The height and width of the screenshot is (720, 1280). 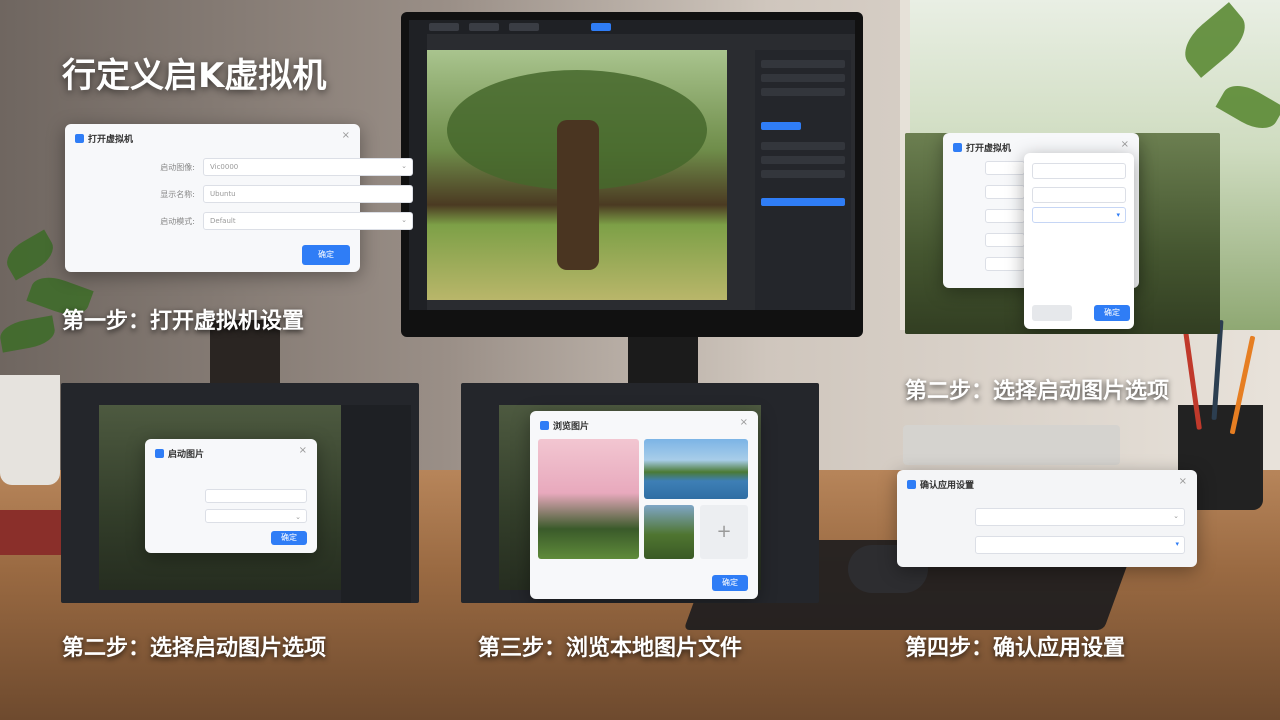 What do you see at coordinates (632, 27) in the screenshot?
I see `app-toolbar` at bounding box center [632, 27].